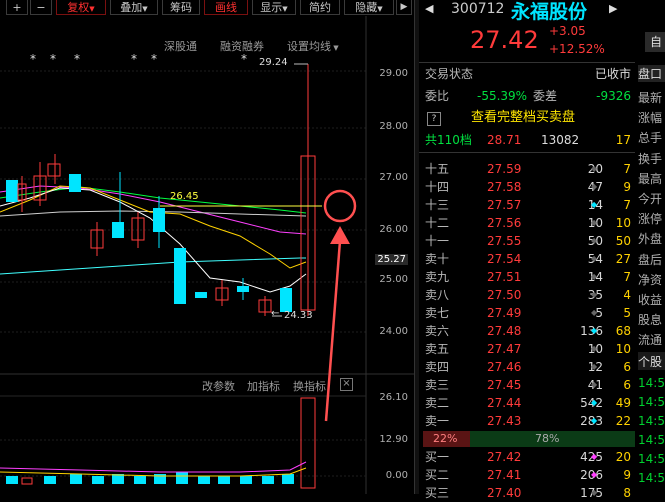 This screenshot has height=502, width=665. What do you see at coordinates (613, 8) in the screenshot?
I see `next-stock-icon: ▶` at bounding box center [613, 8].